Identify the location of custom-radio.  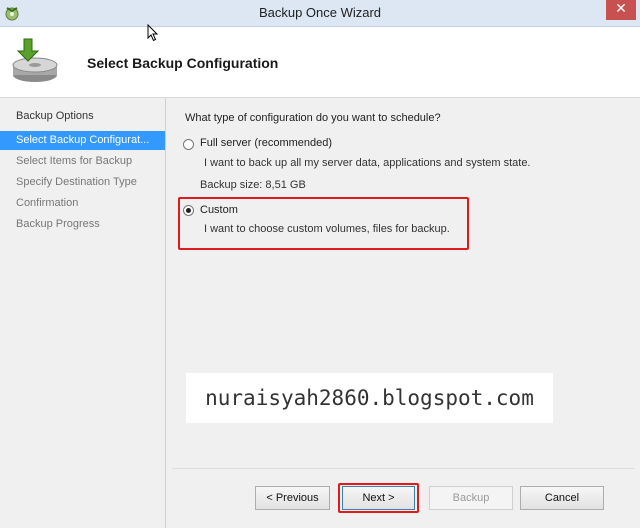
(188, 210).